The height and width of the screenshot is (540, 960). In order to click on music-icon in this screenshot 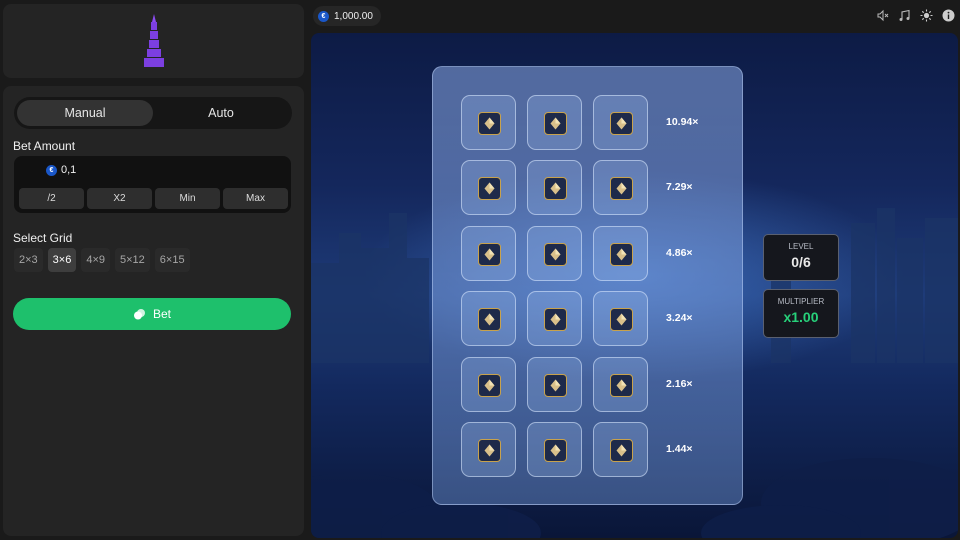, I will do `click(904, 15)`.